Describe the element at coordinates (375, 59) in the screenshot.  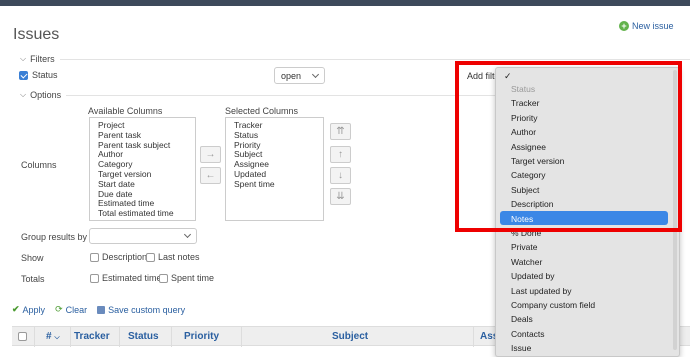
I see `filters-divider` at that location.